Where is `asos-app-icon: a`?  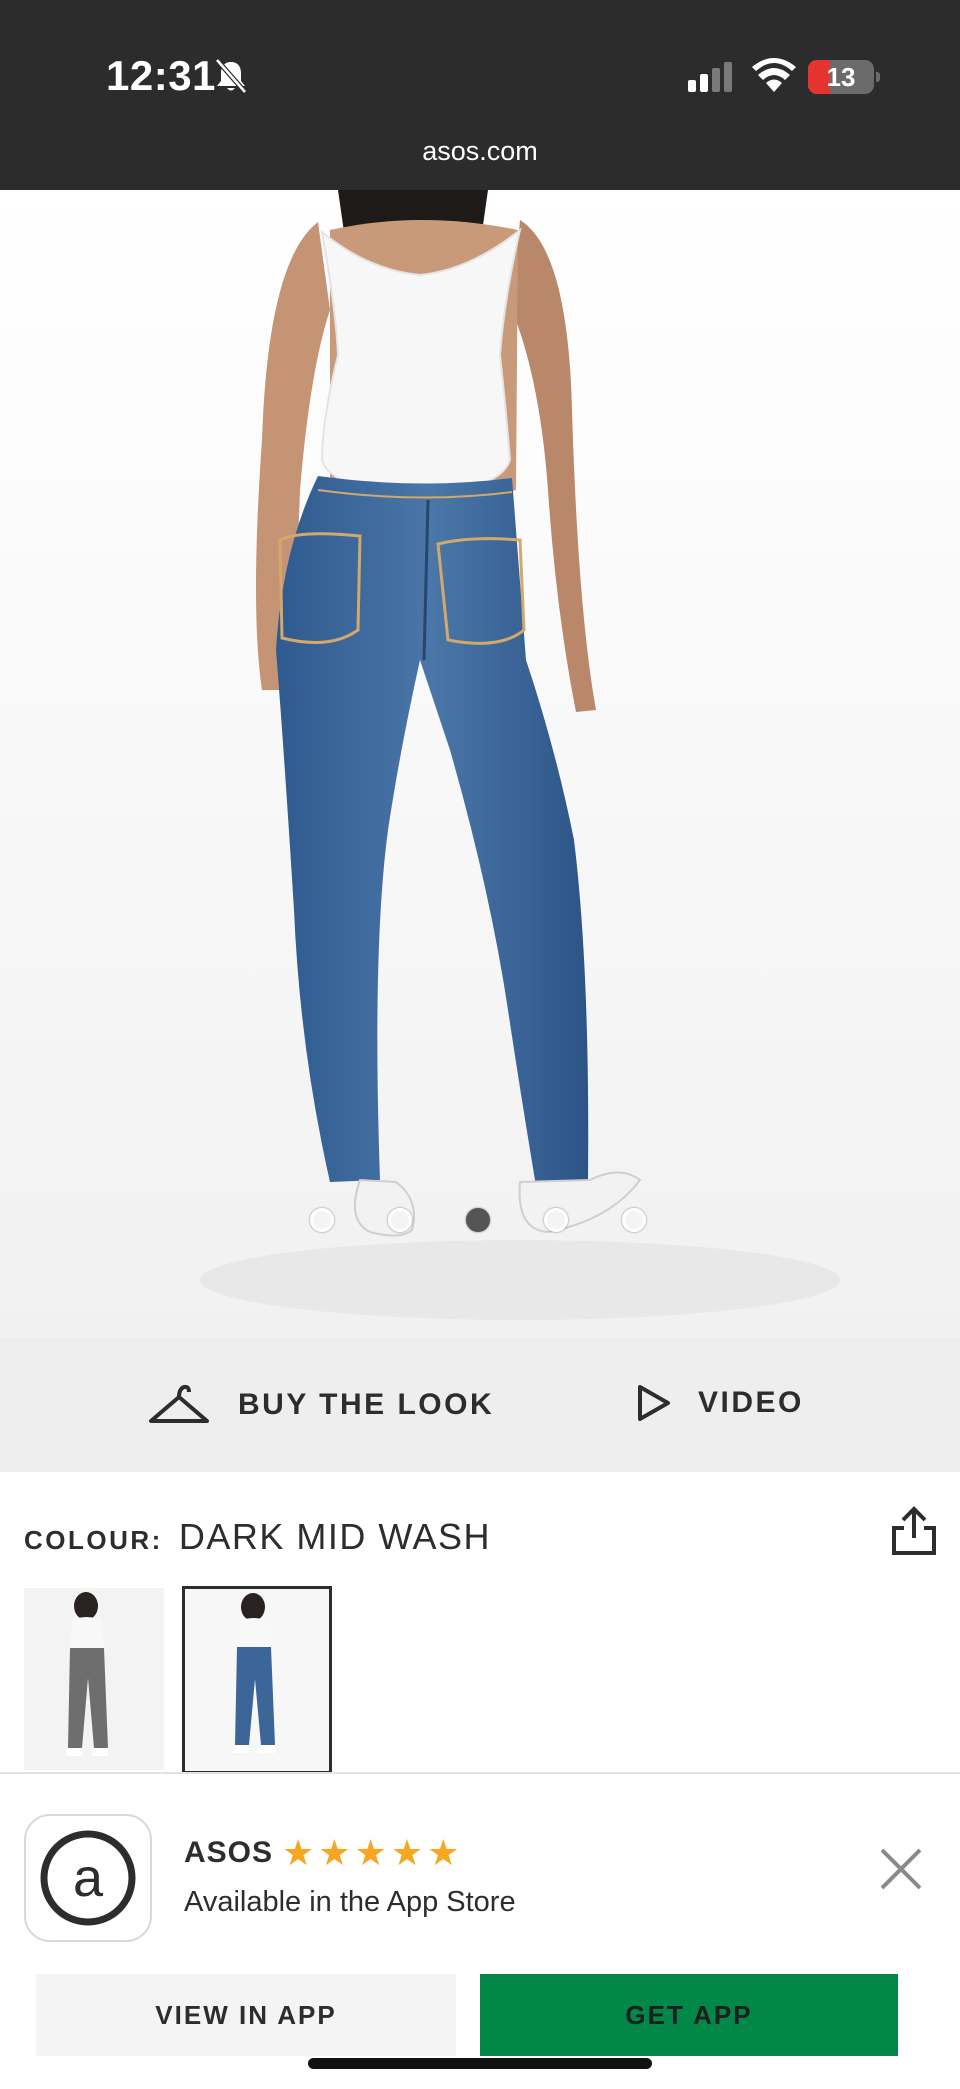 asos-app-icon: a is located at coordinates (88, 1878).